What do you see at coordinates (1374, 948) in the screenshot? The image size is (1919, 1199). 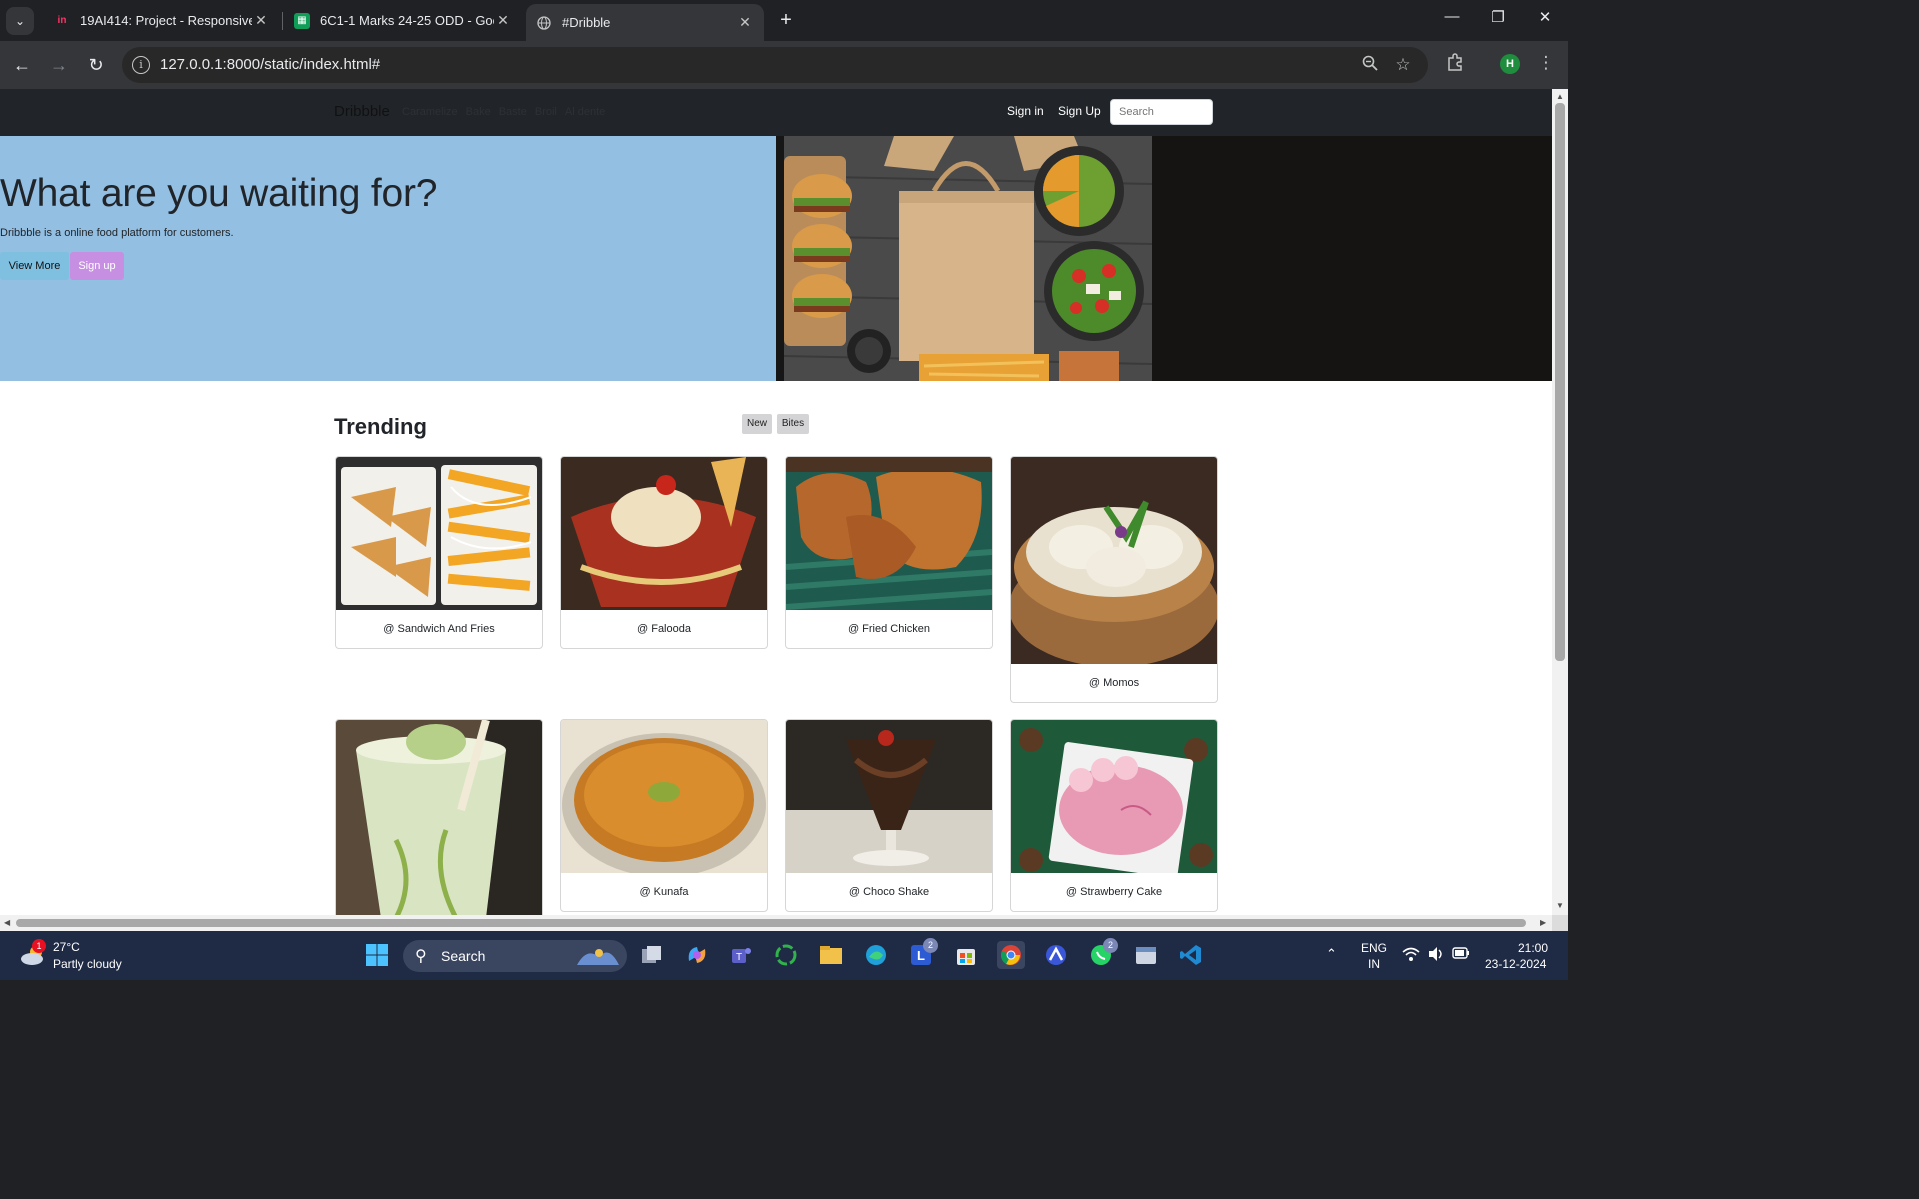 I see `language-indicator: ENG` at bounding box center [1374, 948].